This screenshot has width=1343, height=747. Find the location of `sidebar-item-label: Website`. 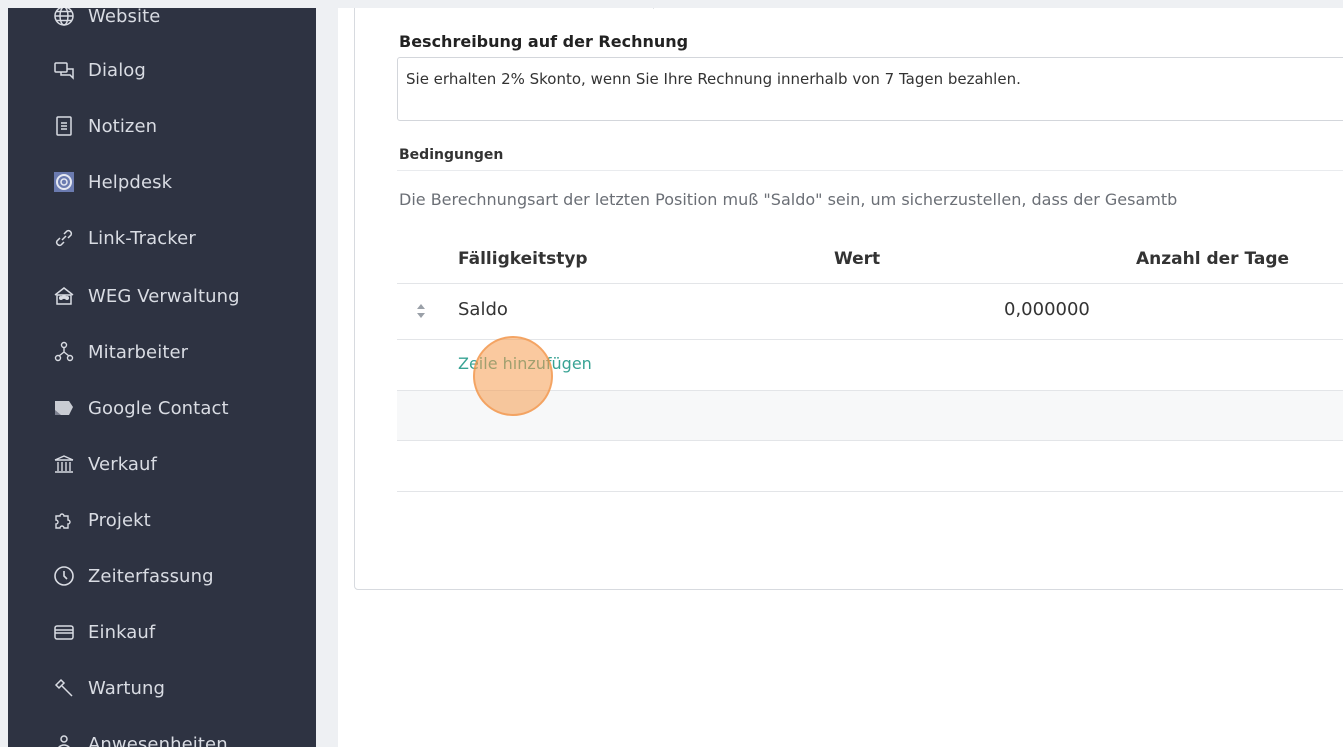

sidebar-item-label: Website is located at coordinates (124, 17).